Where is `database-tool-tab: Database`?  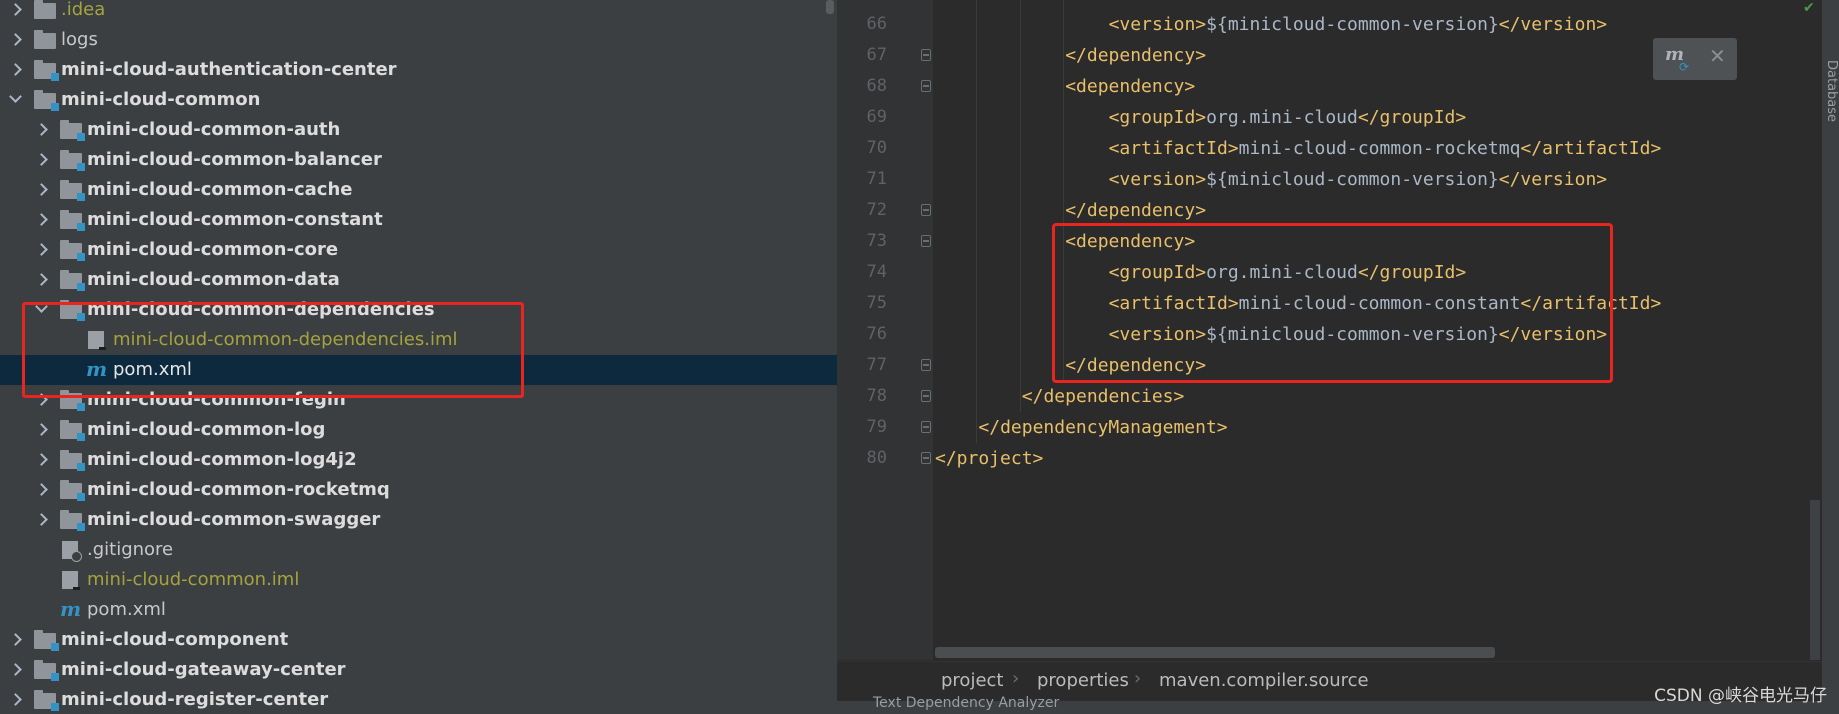 database-tool-tab: Database is located at coordinates (1830, 91).